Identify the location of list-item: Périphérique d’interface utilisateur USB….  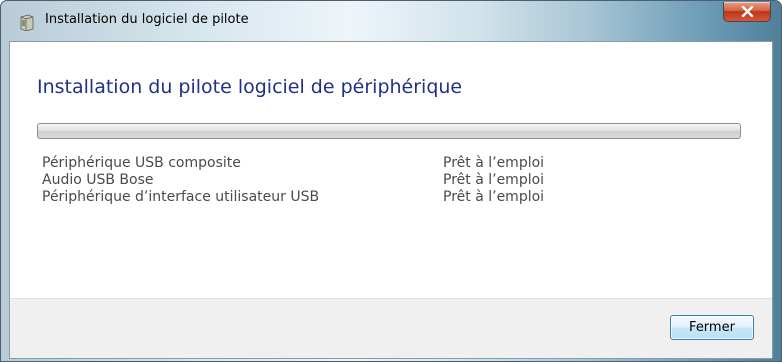
(392, 197).